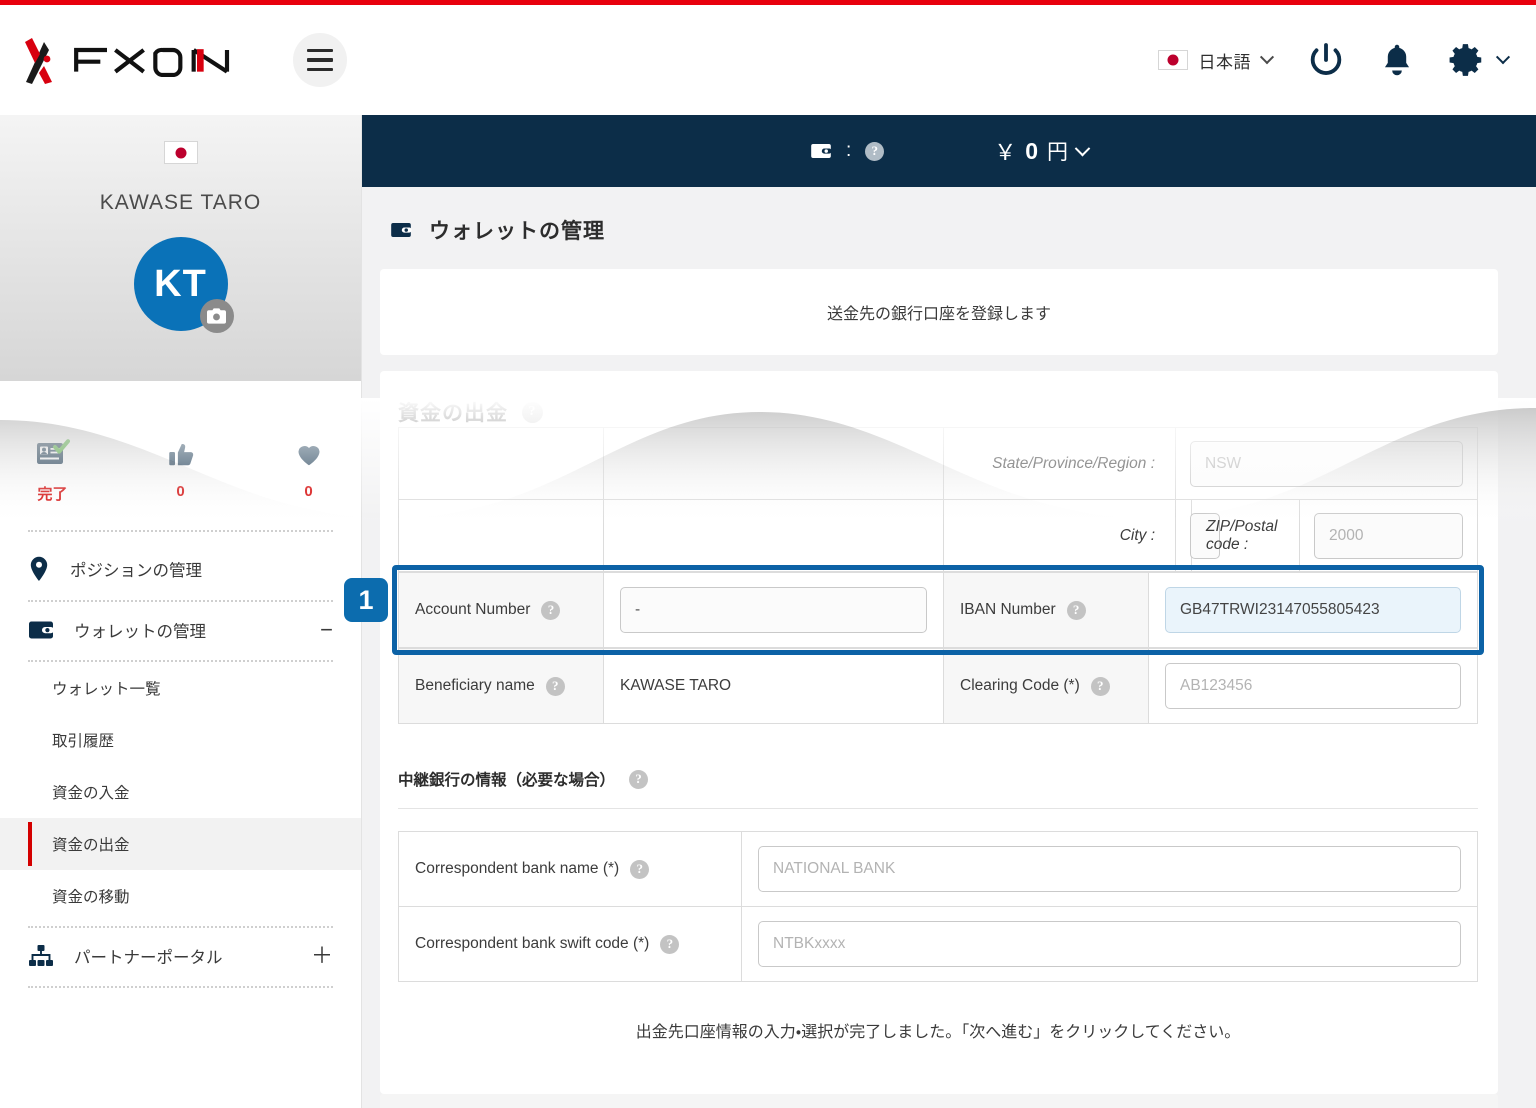  Describe the element at coordinates (309, 471) in the screenshot. I see `stat-favorites: 0` at that location.